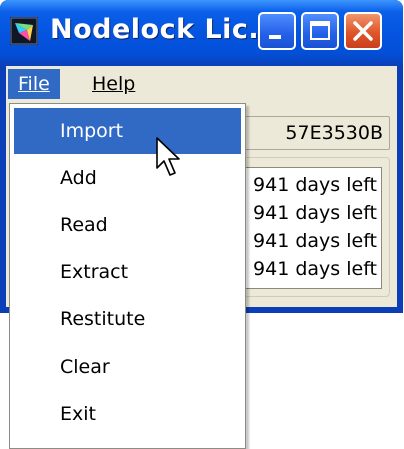 Image resolution: width=404 pixels, height=449 pixels. What do you see at coordinates (78, 178) in the screenshot?
I see `menu-item-add-label: Add` at bounding box center [78, 178].